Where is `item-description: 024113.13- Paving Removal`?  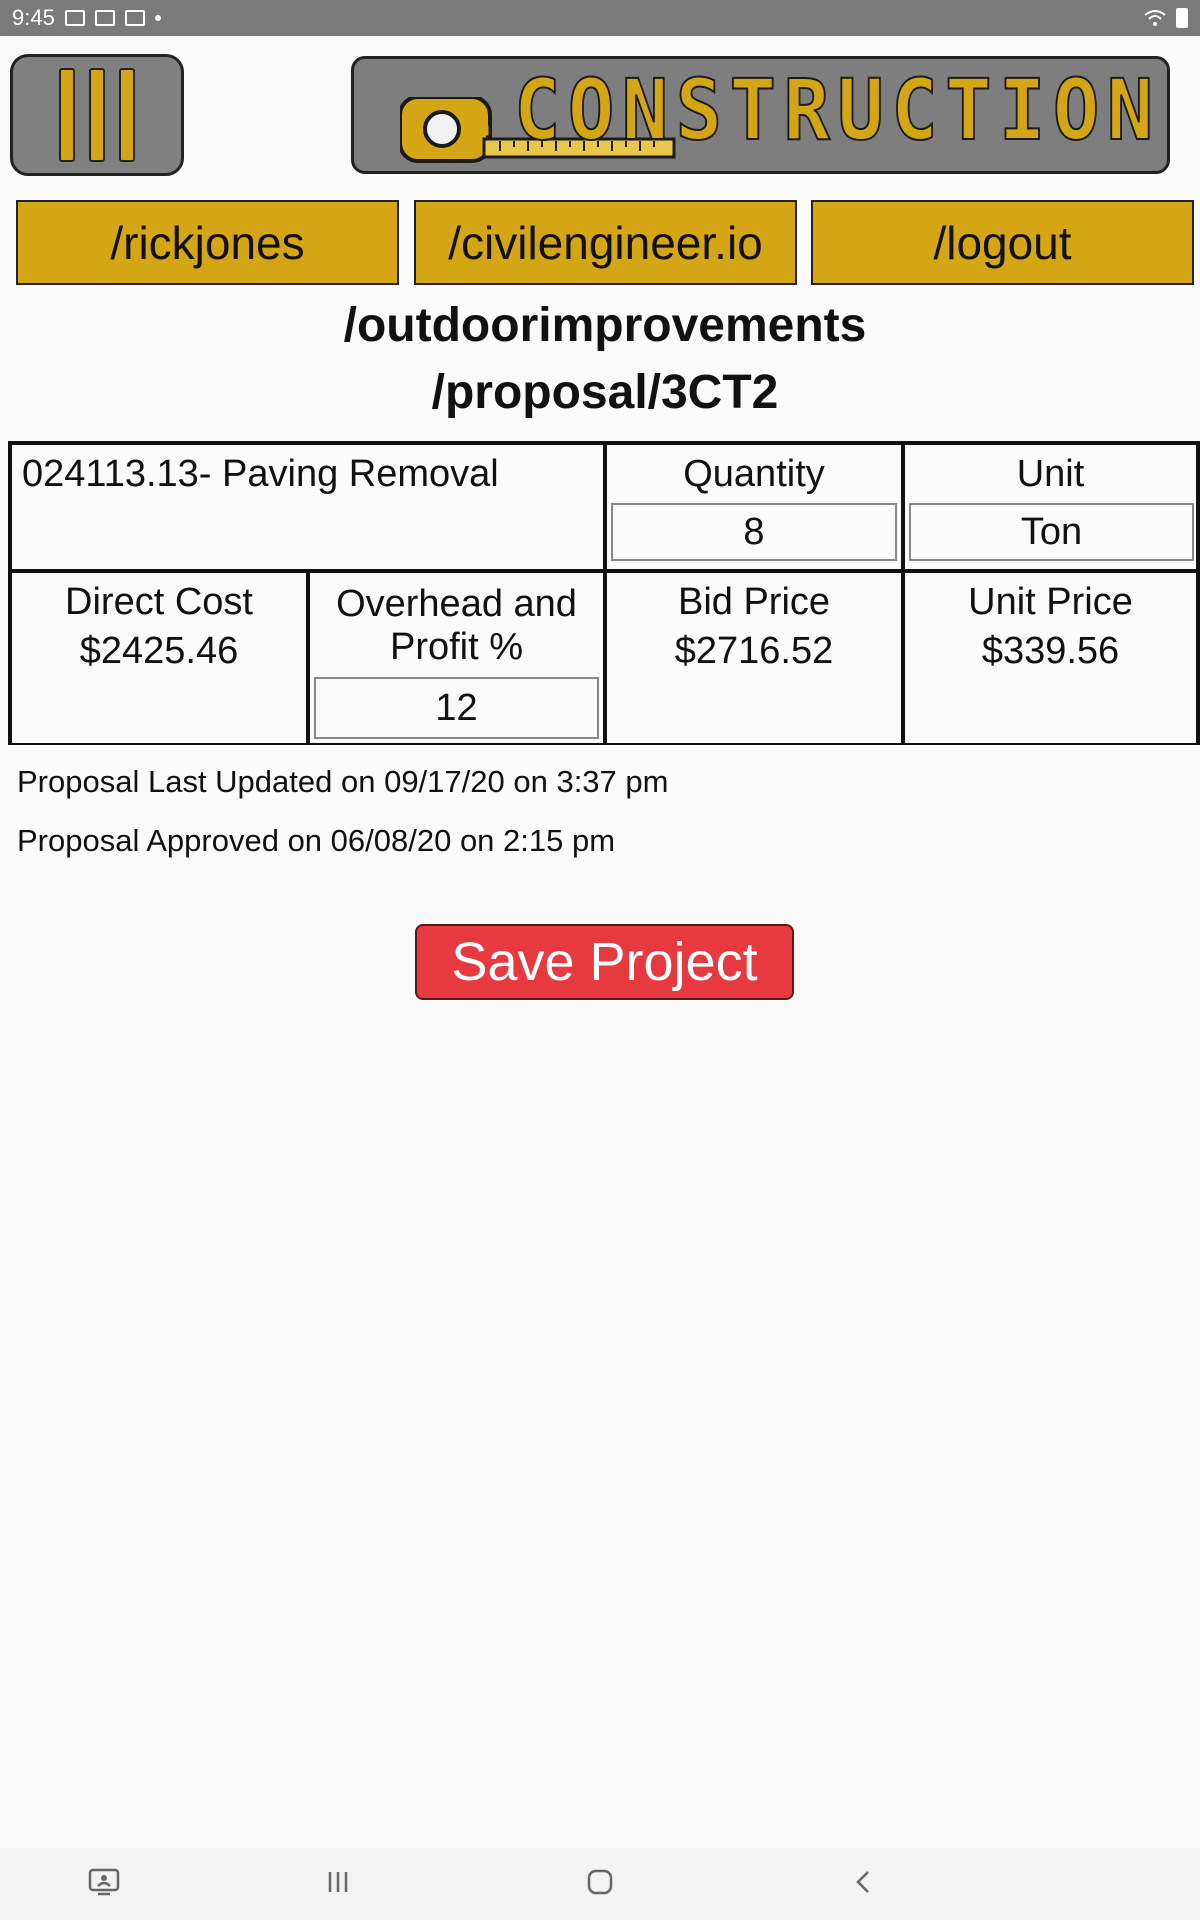 item-description: 024113.13- Paving Removal is located at coordinates (260, 474).